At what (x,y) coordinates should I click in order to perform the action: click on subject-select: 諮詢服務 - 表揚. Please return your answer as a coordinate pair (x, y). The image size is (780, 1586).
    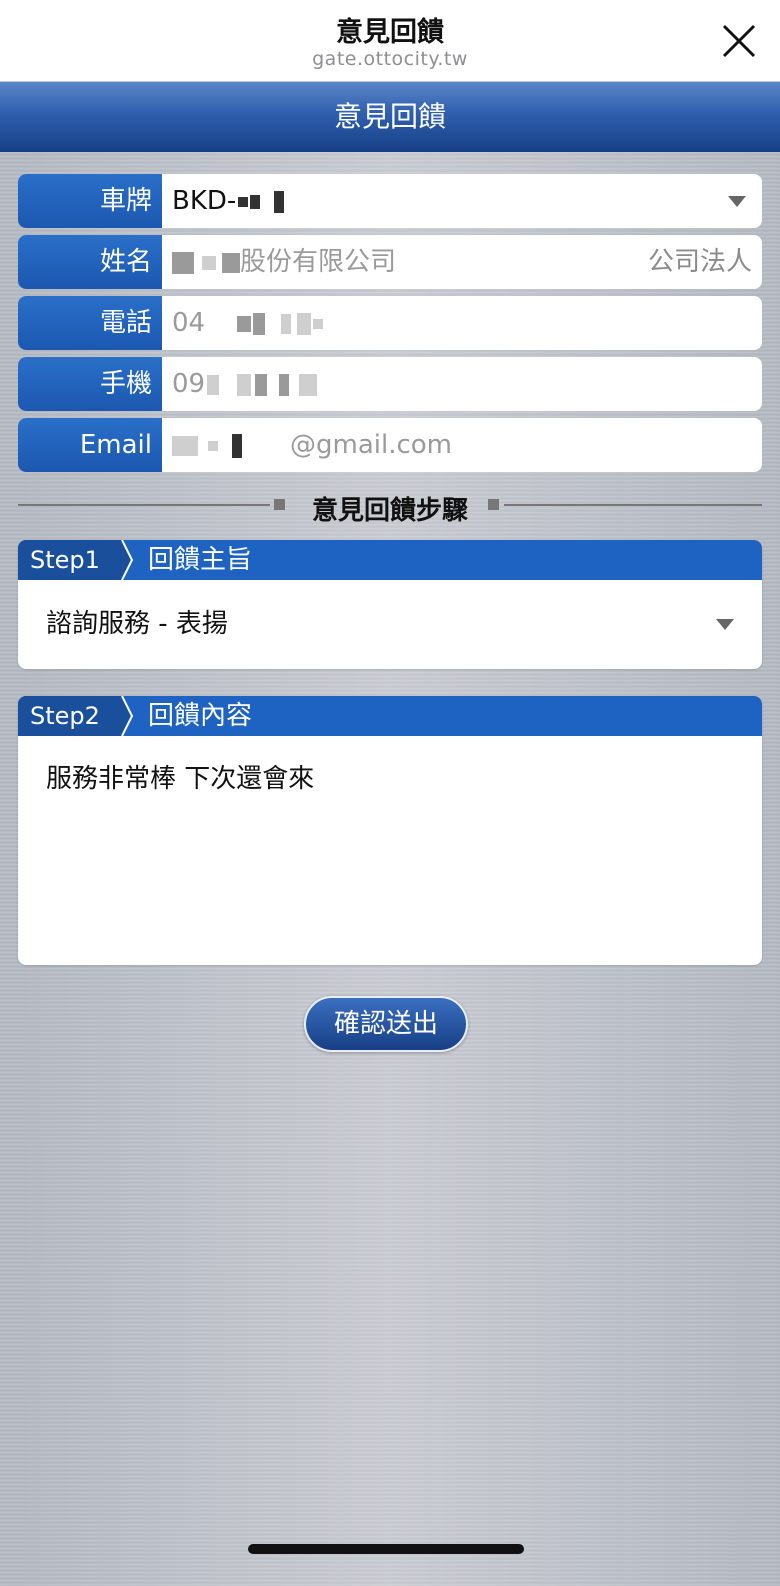
    Looking at the image, I should click on (390, 624).